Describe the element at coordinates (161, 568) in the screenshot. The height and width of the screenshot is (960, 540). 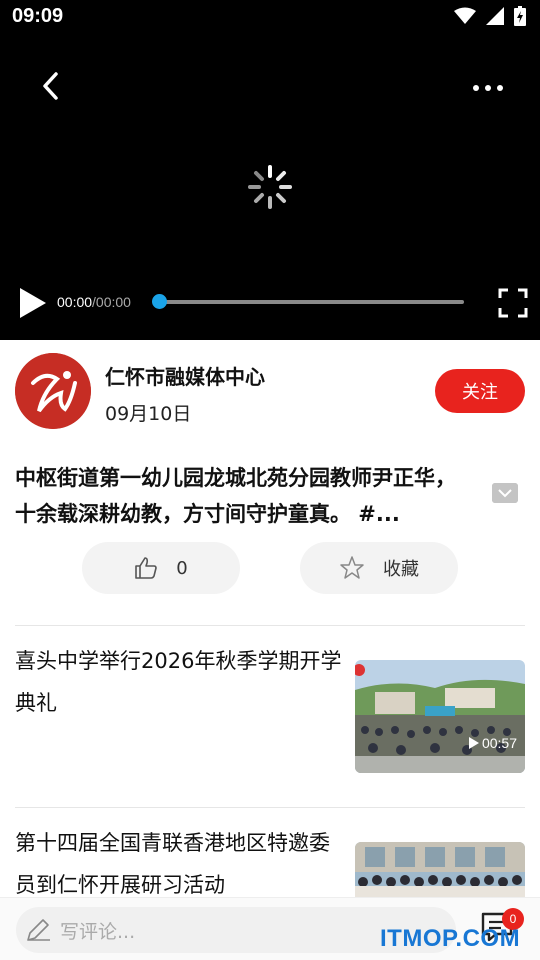
I see `like-button: 0` at that location.